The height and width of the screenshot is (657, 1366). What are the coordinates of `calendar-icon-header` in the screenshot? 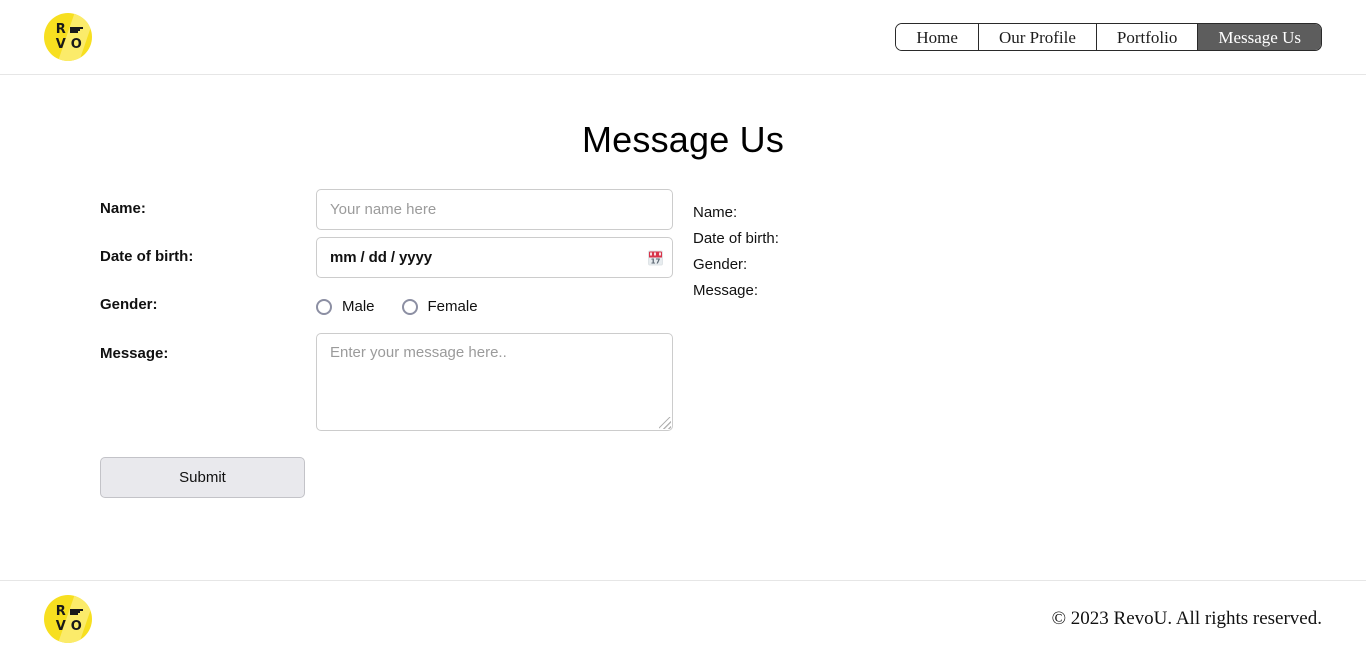 It's located at (655, 254).